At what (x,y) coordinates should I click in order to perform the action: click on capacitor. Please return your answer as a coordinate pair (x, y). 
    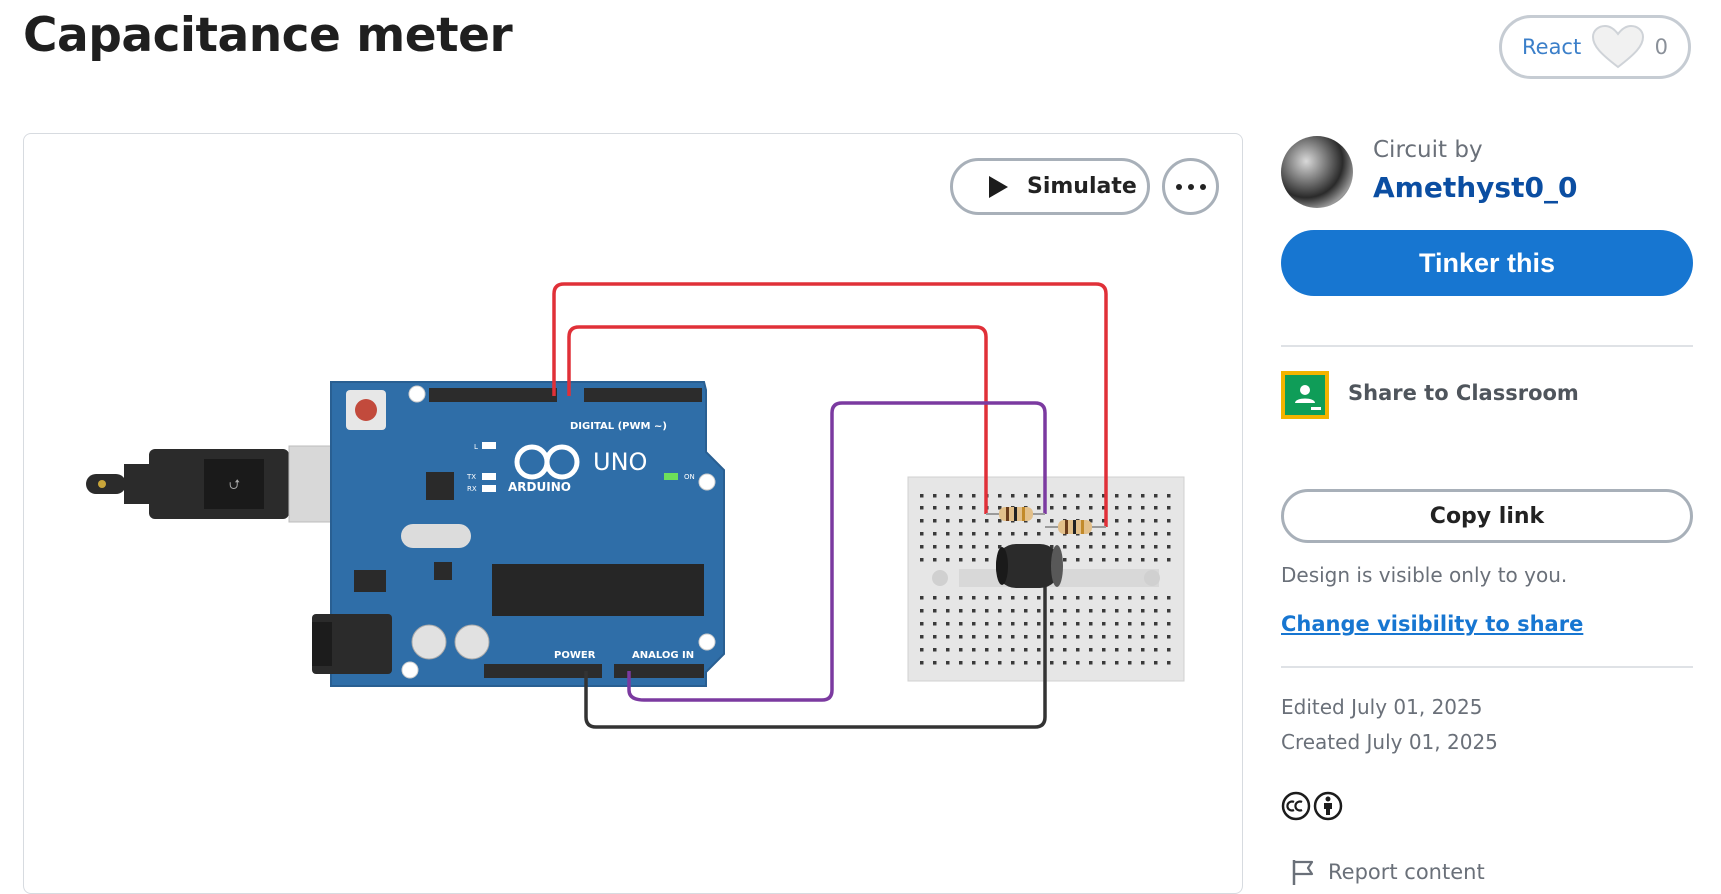
    Looking at the image, I should click on (1029, 566).